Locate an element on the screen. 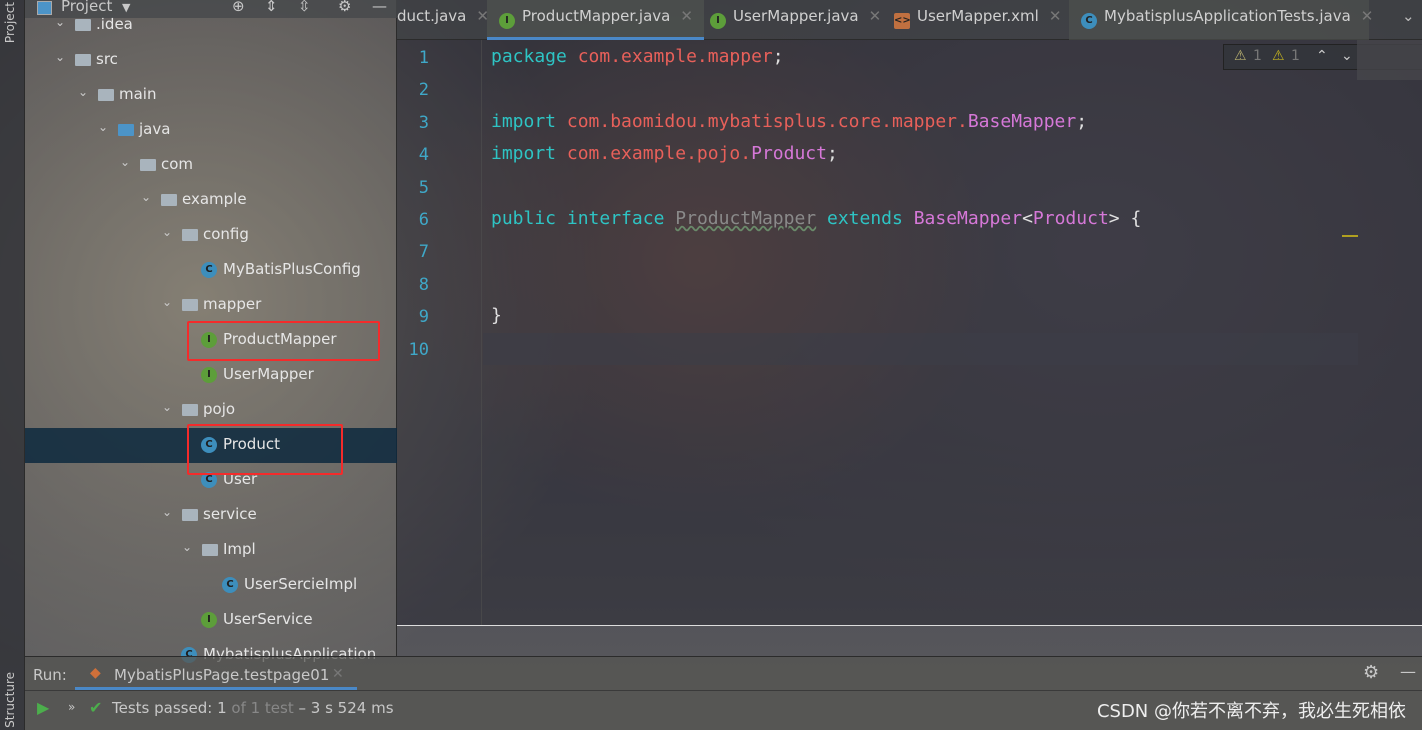  line-number: 5 is located at coordinates (423, 187).